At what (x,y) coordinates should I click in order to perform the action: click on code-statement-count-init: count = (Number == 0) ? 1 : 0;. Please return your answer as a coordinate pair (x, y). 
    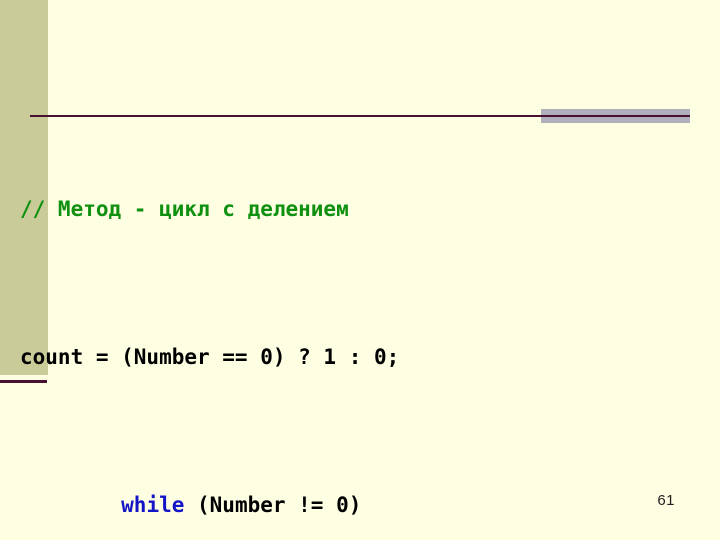
    Looking at the image, I should click on (210, 357).